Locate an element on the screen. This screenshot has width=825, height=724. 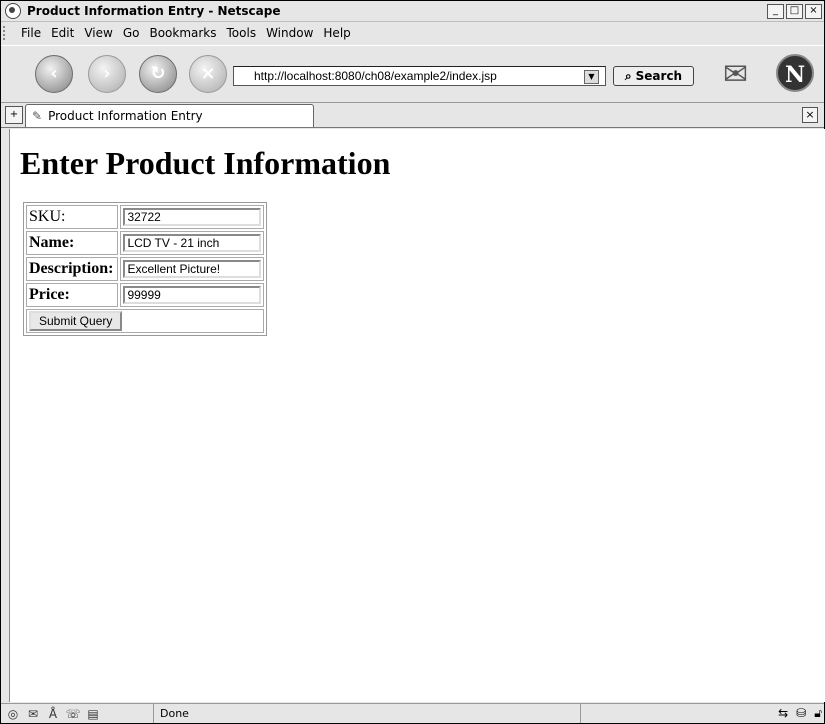
name-cell is located at coordinates (192, 243).